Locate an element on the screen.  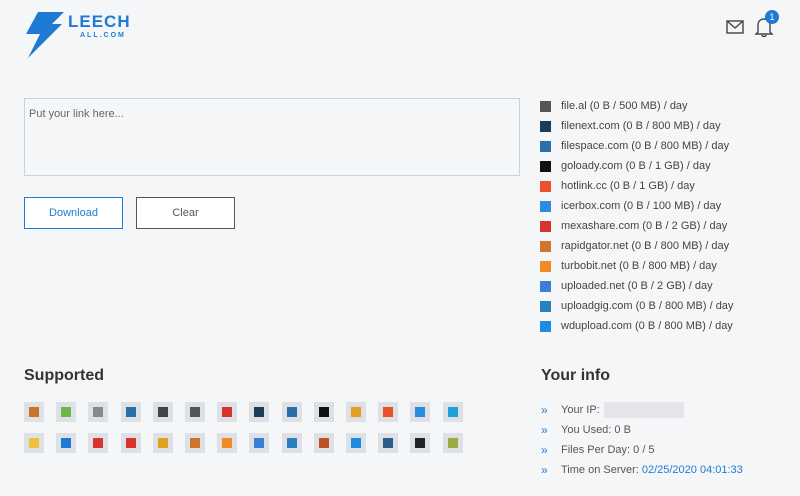
host-row: uploaded.net (0 B / 2 GB) / day is located at coordinates (665, 286).